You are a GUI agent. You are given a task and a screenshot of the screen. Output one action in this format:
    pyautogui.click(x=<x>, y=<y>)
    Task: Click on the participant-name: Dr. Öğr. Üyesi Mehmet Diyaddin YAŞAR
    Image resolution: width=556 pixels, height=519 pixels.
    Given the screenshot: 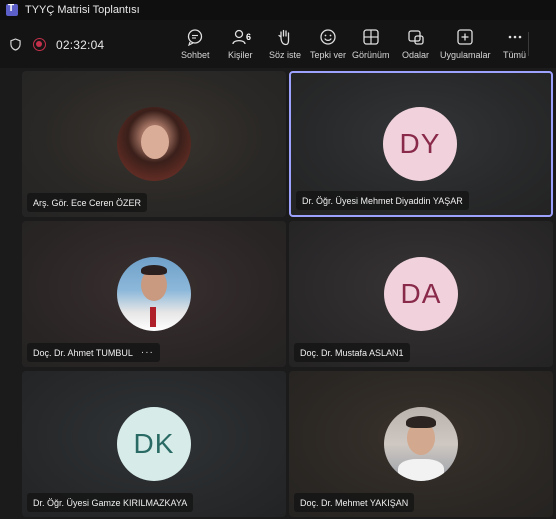 What is the action you would take?
    pyautogui.click(x=382, y=200)
    